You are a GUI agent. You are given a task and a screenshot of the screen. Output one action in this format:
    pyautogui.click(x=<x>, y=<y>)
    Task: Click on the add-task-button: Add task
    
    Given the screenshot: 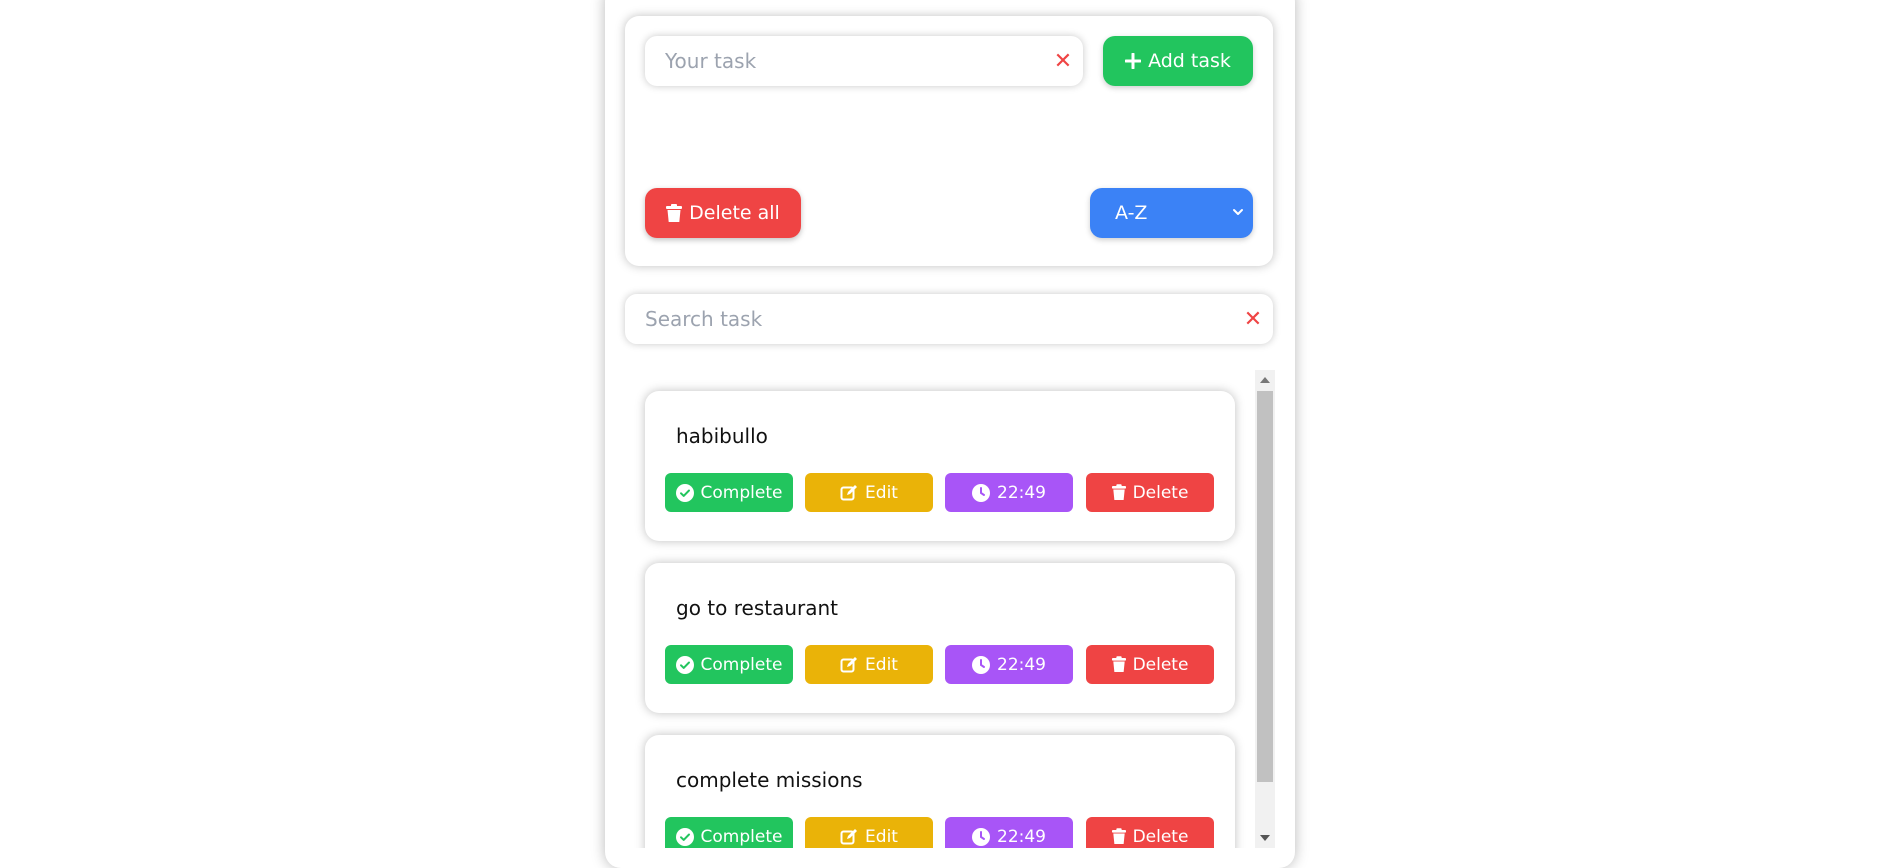 What is the action you would take?
    pyautogui.click(x=1178, y=61)
    